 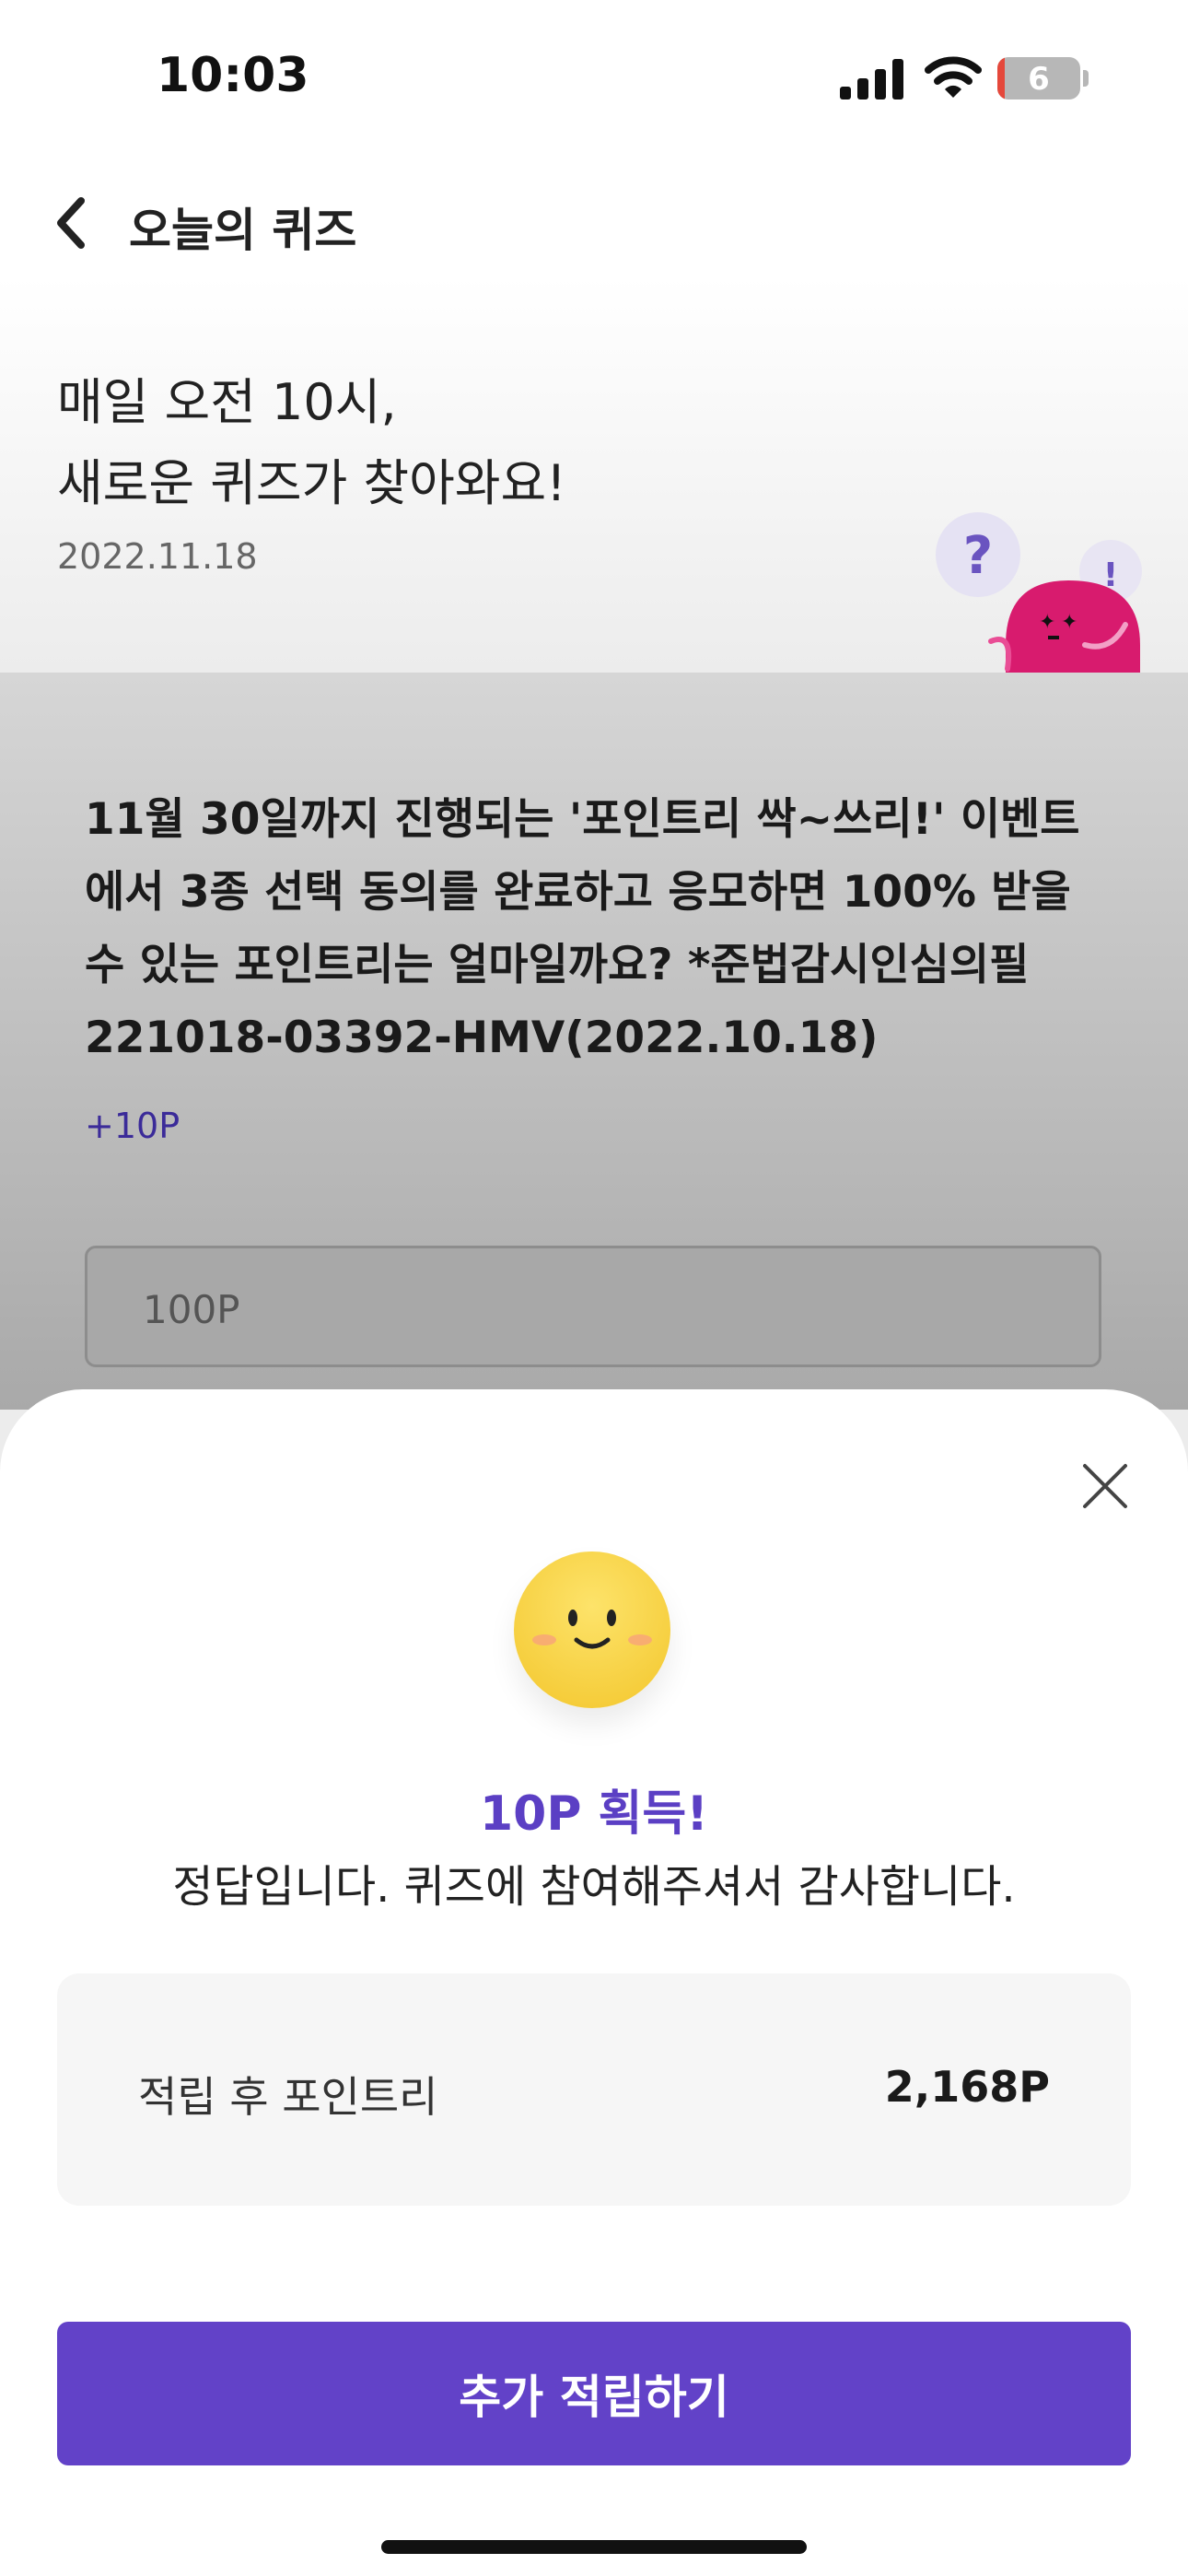 I want to click on close-icon, so click(x=1105, y=1486).